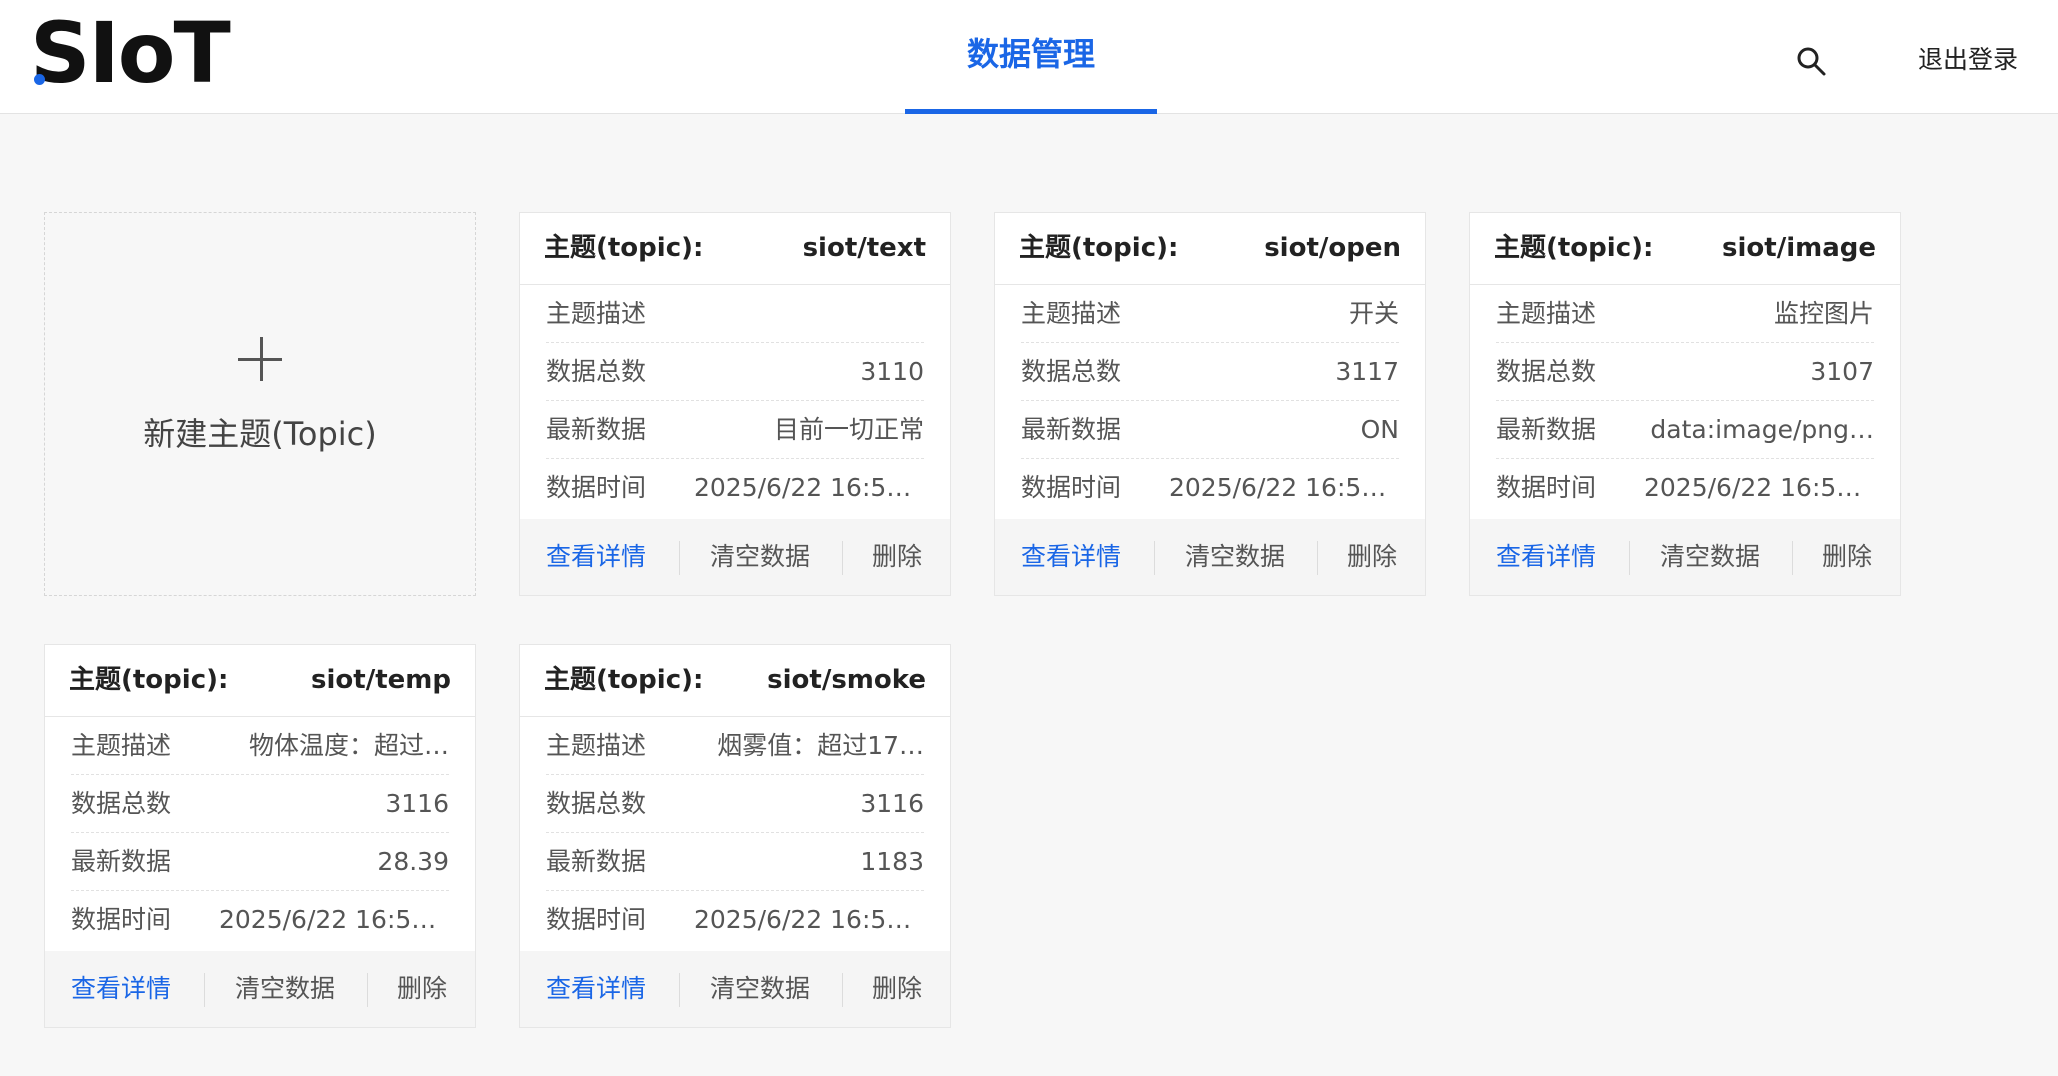 This screenshot has height=1076, width=2058. Describe the element at coordinates (260, 404) in the screenshot. I see `new-topic-card: 新建主题(Topic)` at that location.